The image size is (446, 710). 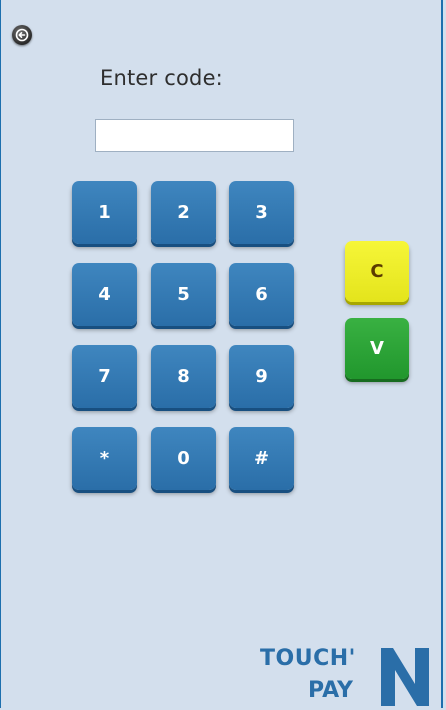 What do you see at coordinates (104, 376) in the screenshot?
I see `key-7: 7` at bounding box center [104, 376].